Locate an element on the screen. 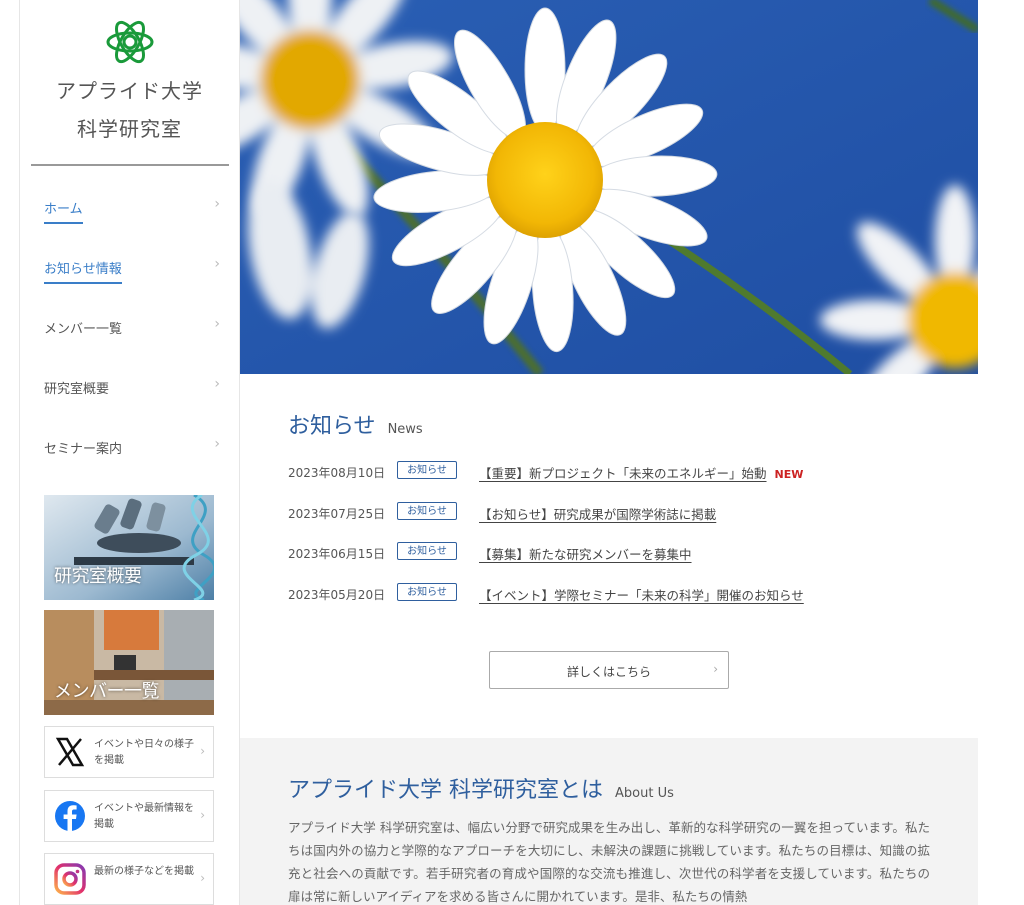  sns-description: イベントや最新情報を掲載 is located at coordinates (144, 816).